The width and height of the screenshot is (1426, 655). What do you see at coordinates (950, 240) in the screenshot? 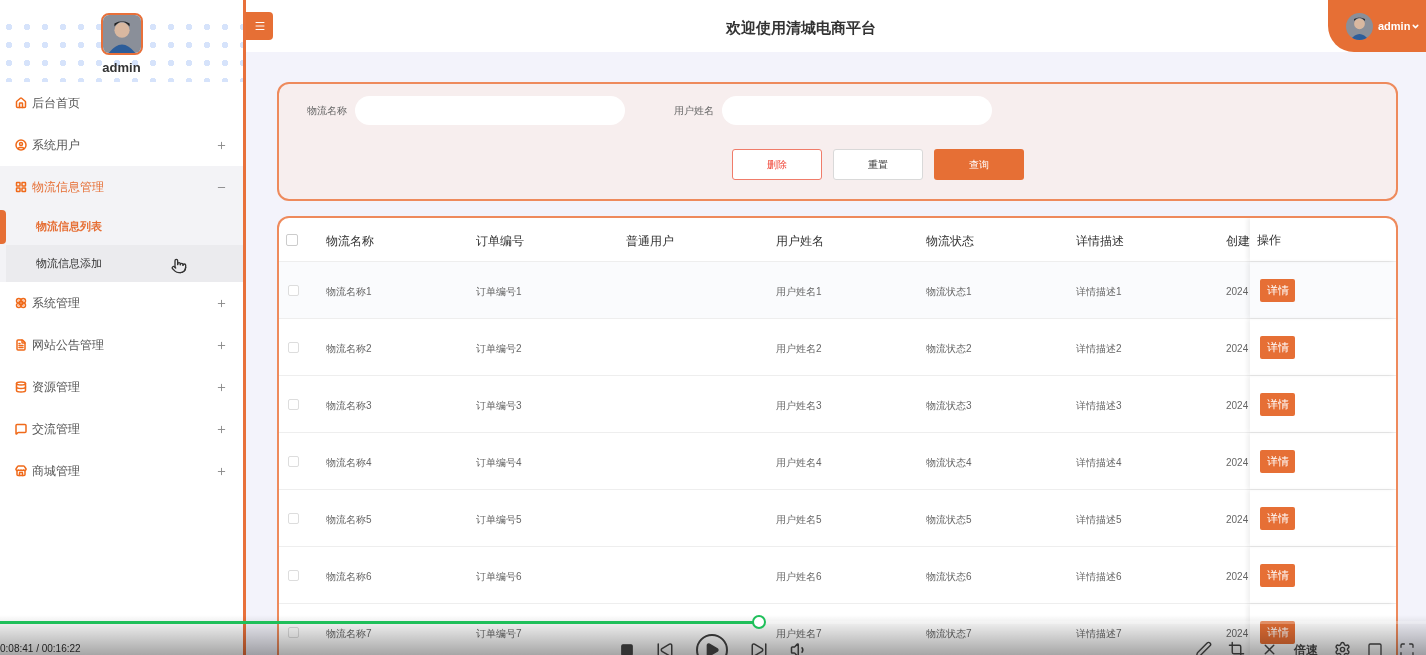
I see `column-header: 物流状态` at bounding box center [950, 240].